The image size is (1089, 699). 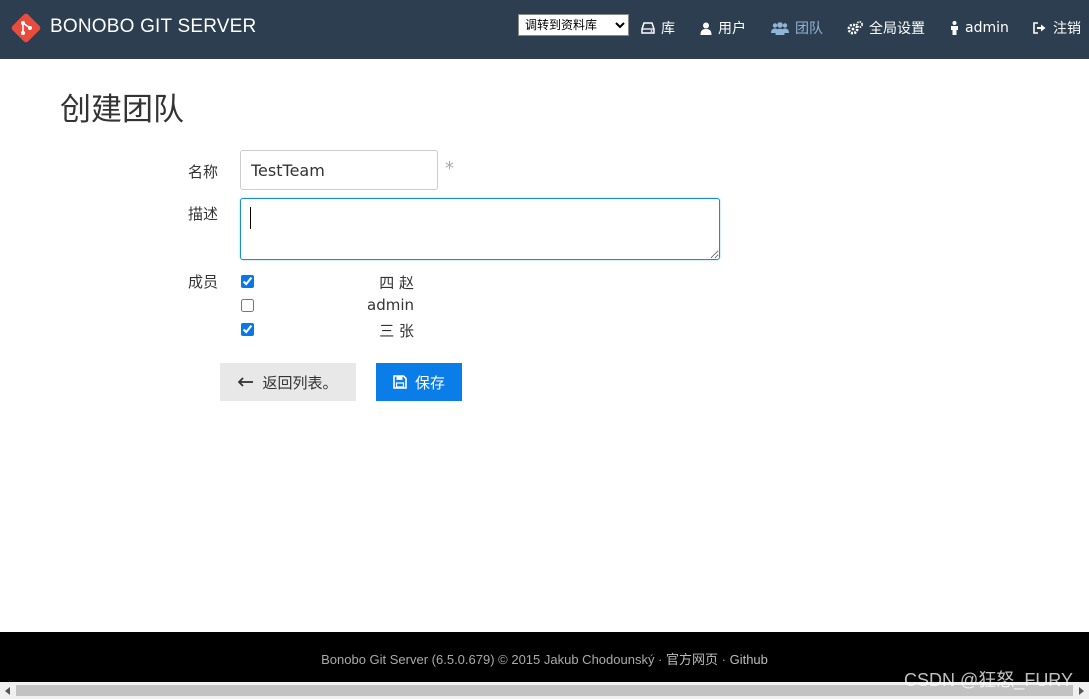 I want to click on member-name: 四 赵, so click(x=396, y=283).